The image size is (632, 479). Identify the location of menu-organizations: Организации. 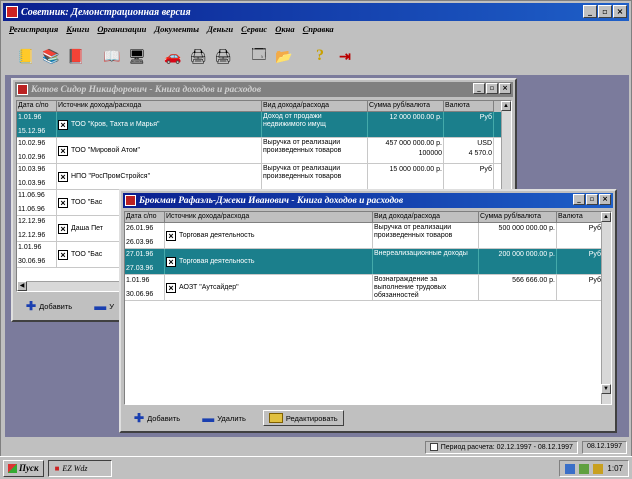
(121, 31).